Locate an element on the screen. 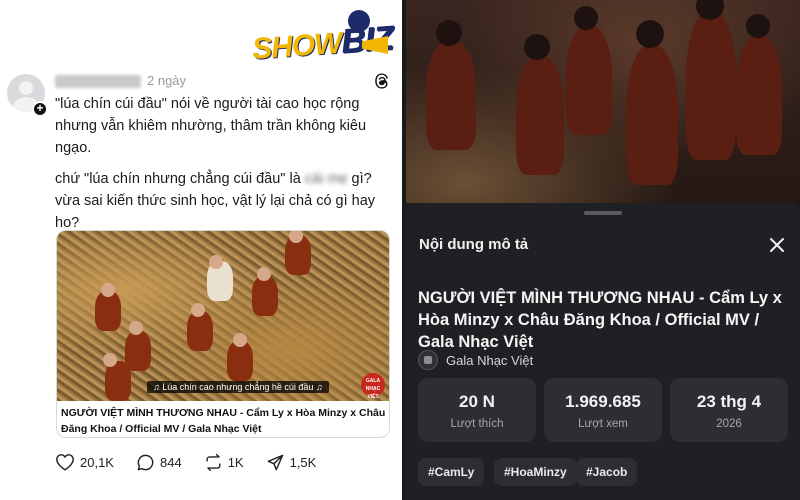  heart-icon is located at coordinates (65, 462).